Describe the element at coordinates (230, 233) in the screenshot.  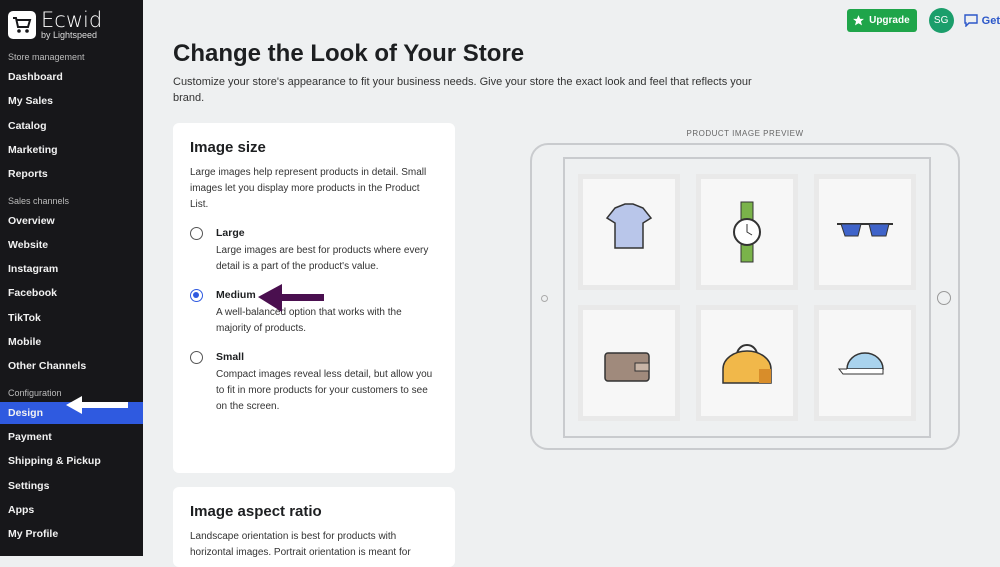
I see `option-label: Large` at that location.